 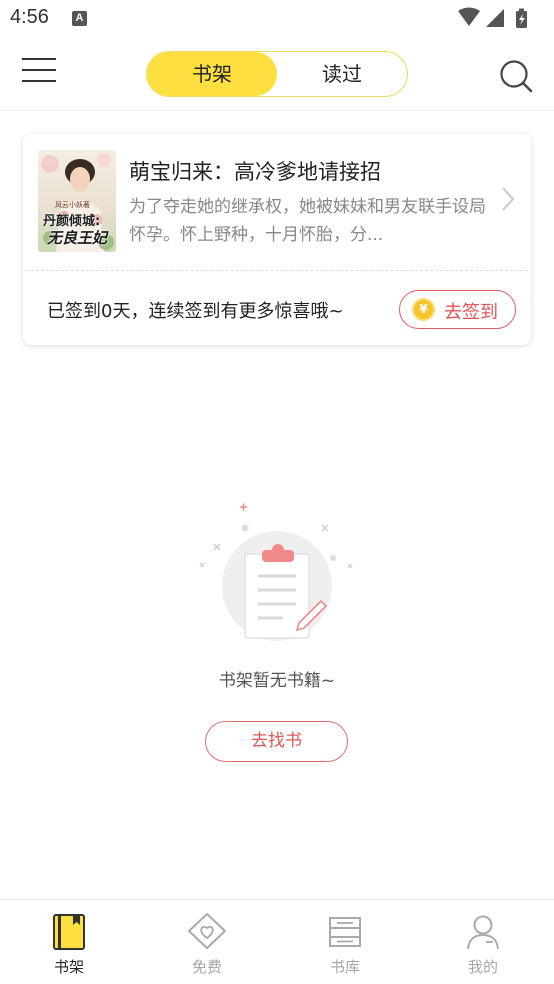 What do you see at coordinates (276, 741) in the screenshot?
I see `find-books-button: 去找书` at bounding box center [276, 741].